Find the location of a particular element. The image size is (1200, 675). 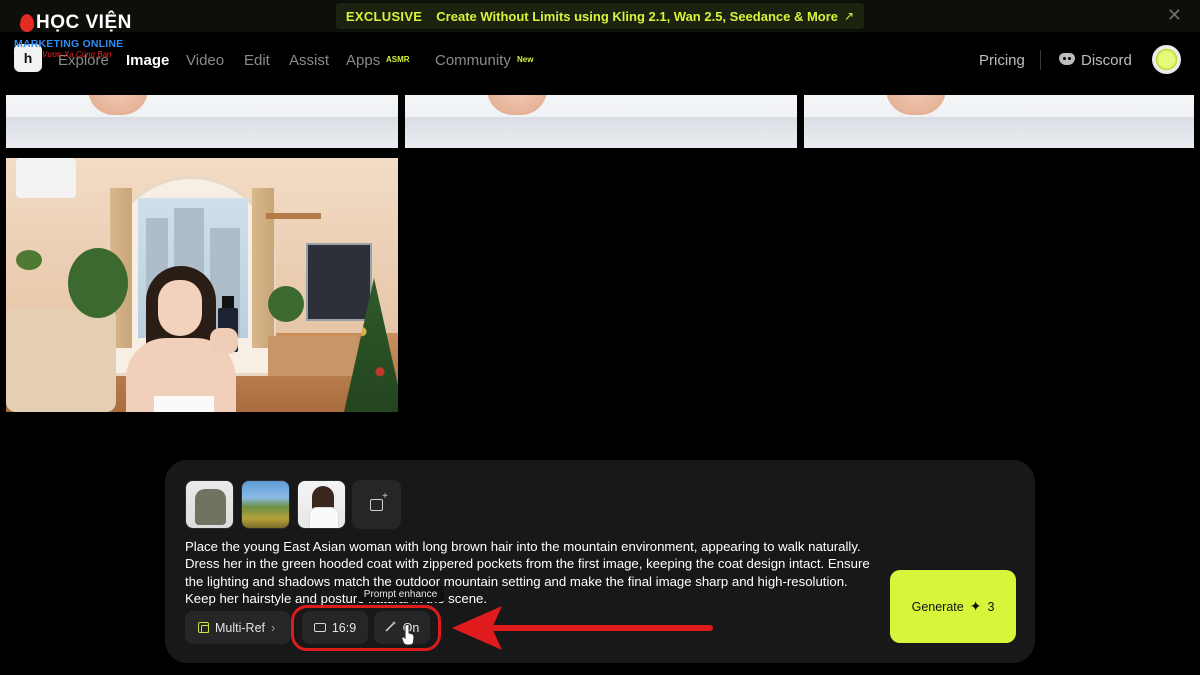

user-avatar is located at coordinates (1166, 59).